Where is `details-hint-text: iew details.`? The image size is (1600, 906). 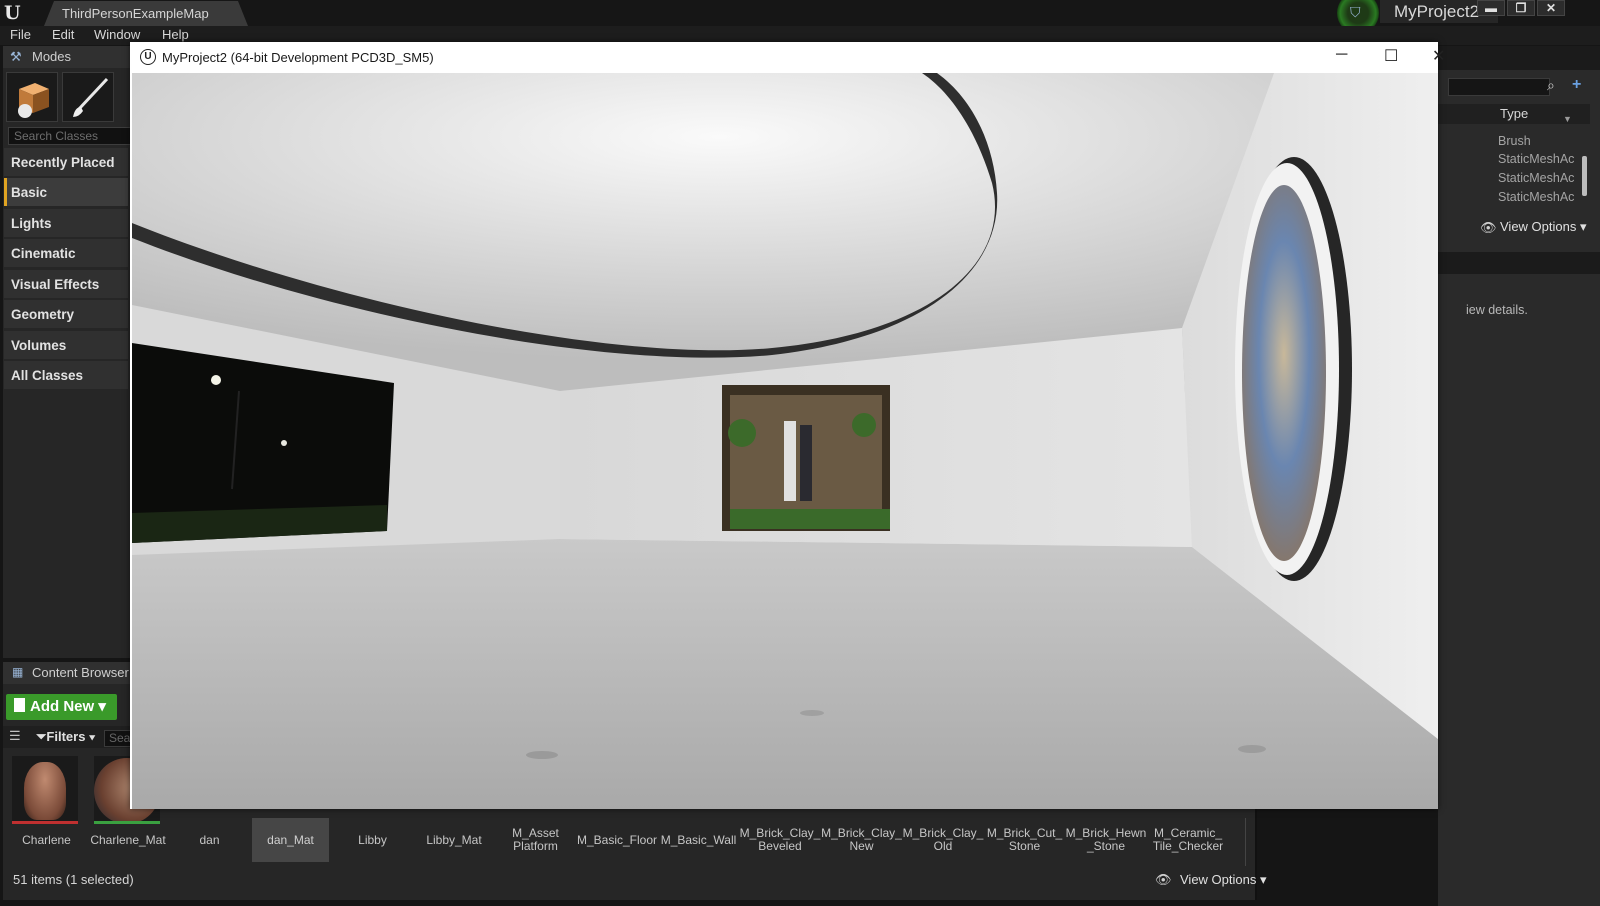
details-hint-text: iew details. is located at coordinates (1497, 310).